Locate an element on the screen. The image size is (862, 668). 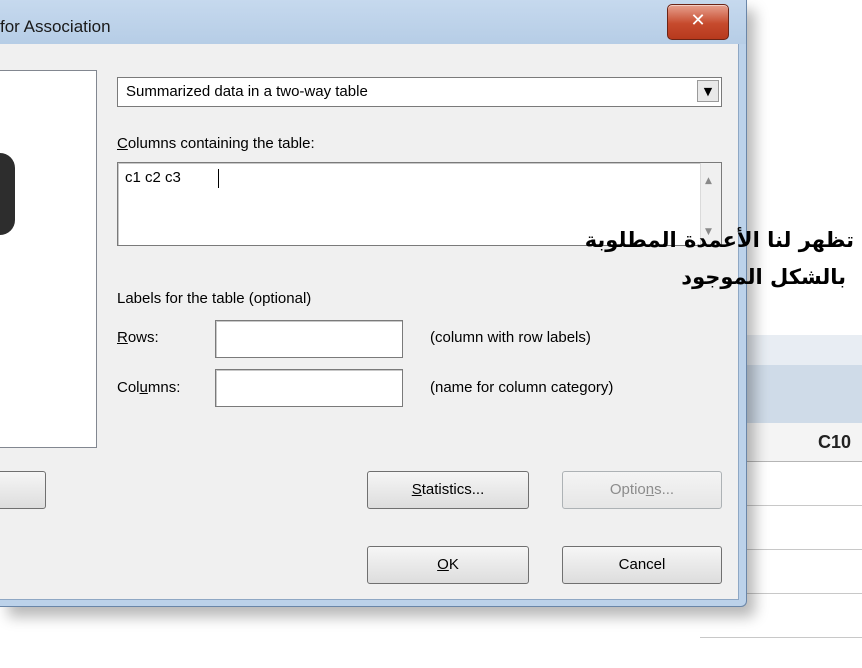
columns-table-label: Columns containing the table: is located at coordinates (216, 143).